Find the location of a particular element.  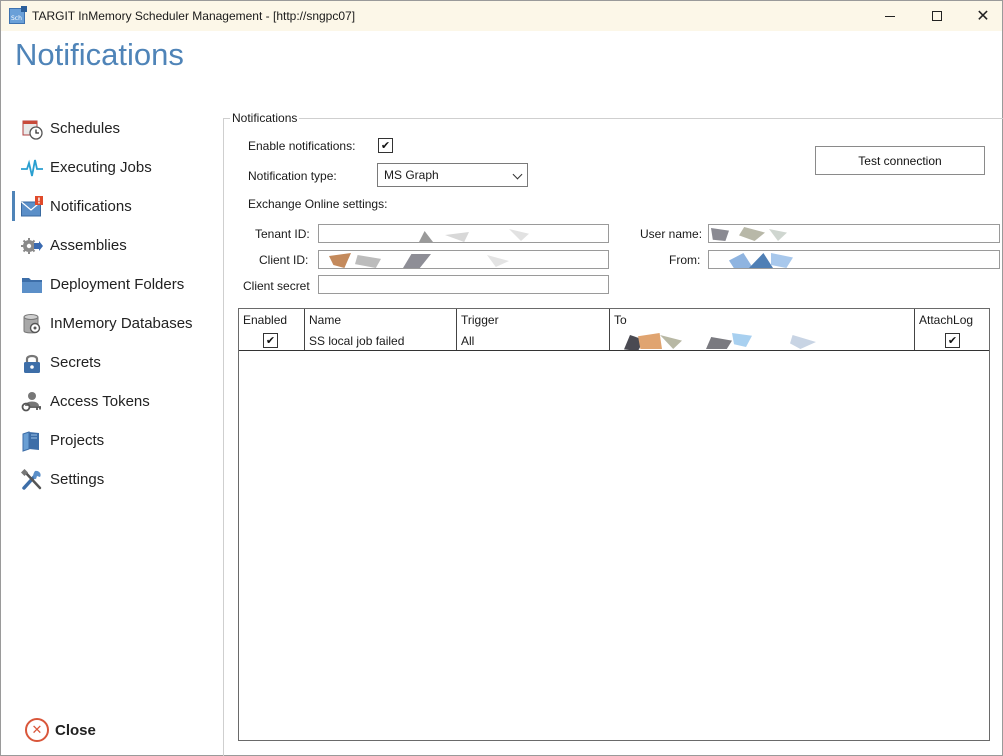

sidebar-item-label: Deployment Folders is located at coordinates (117, 284).